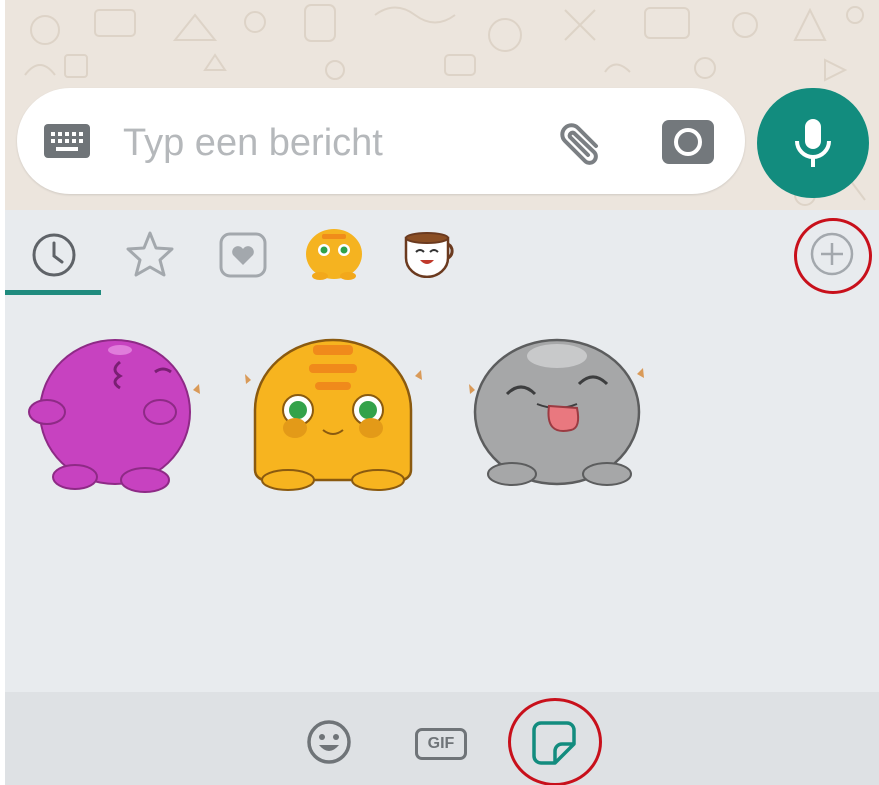  What do you see at coordinates (112, 414) in the screenshot?
I see `purple-blob-sticker` at bounding box center [112, 414].